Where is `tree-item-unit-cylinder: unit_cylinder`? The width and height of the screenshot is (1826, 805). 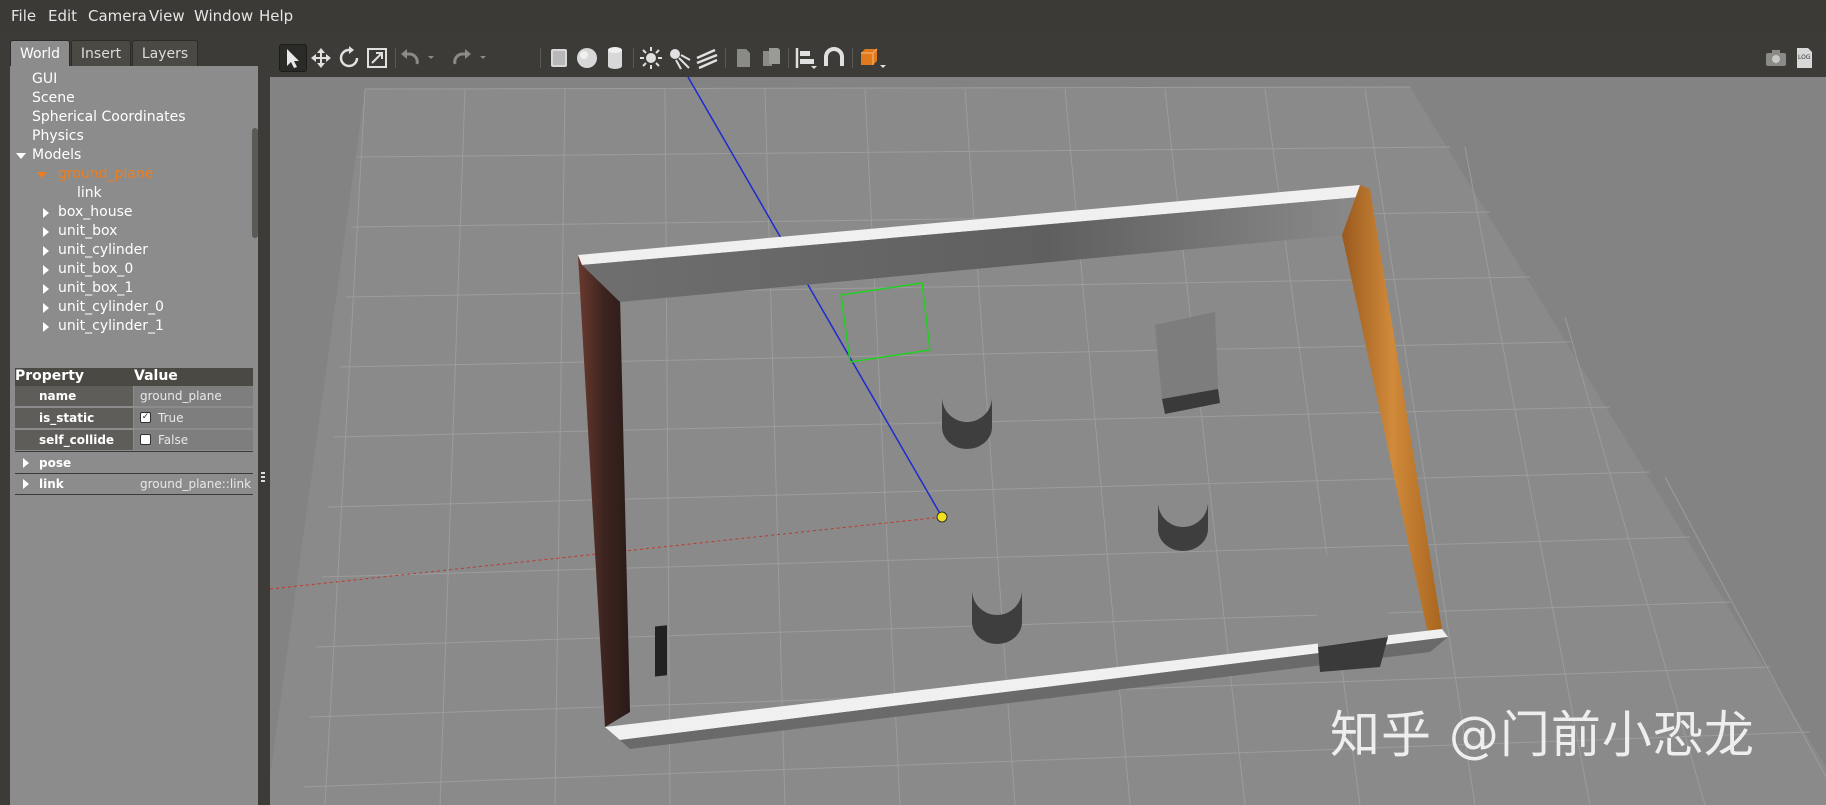
tree-item-unit-cylinder: unit_cylinder is located at coordinates (103, 250).